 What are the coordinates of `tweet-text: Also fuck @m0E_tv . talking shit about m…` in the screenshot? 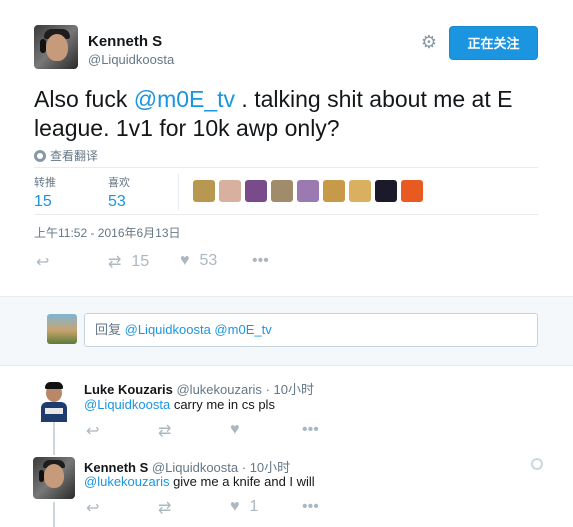 It's located at (294, 114).